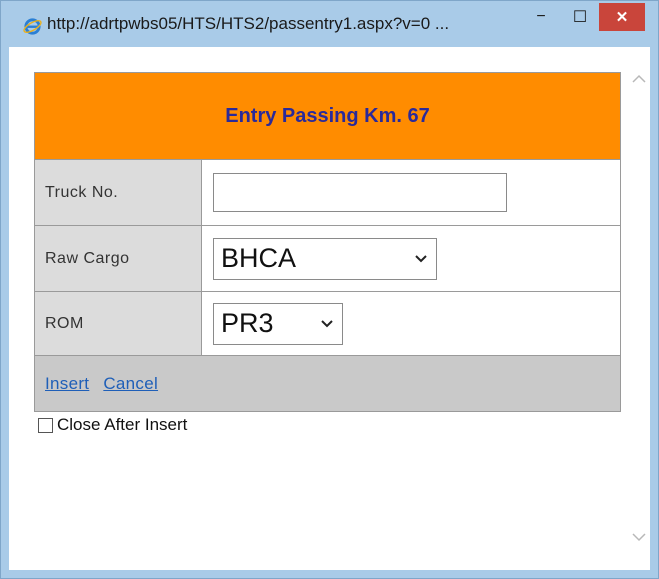 Image resolution: width=659 pixels, height=579 pixels. I want to click on raw-cargo-label: Raw Cargo, so click(118, 258).